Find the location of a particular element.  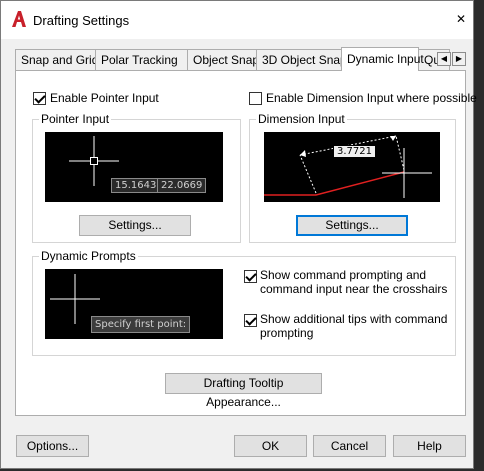

window-title: Drafting Settings is located at coordinates (81, 20).